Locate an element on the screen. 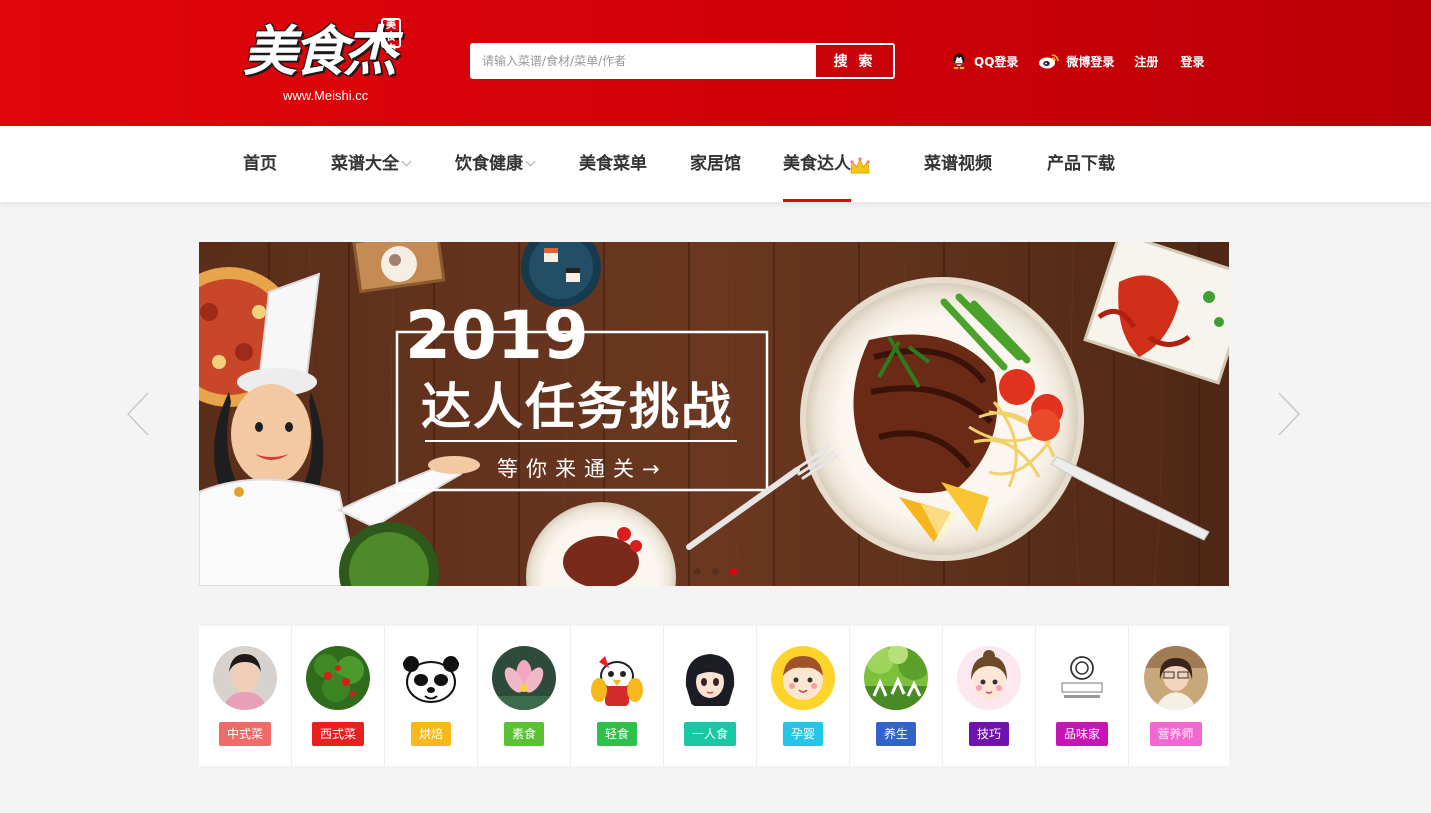  nav-home: 首页 is located at coordinates (260, 164).